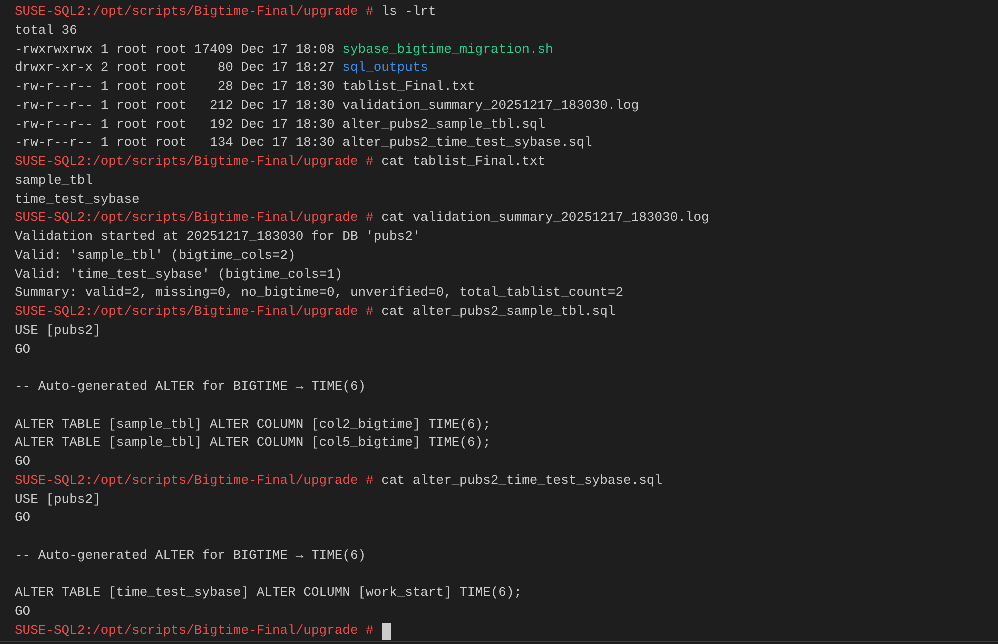  Describe the element at coordinates (499, 312) in the screenshot. I see `shell-command: cat alter_pubs2_sample_tbl.sql` at that location.